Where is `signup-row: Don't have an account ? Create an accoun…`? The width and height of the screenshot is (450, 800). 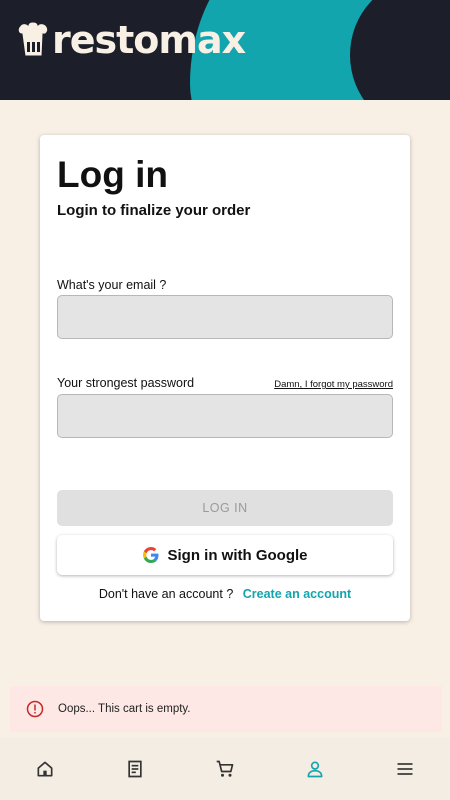 signup-row: Don't have an account ? Create an accoun… is located at coordinates (225, 594).